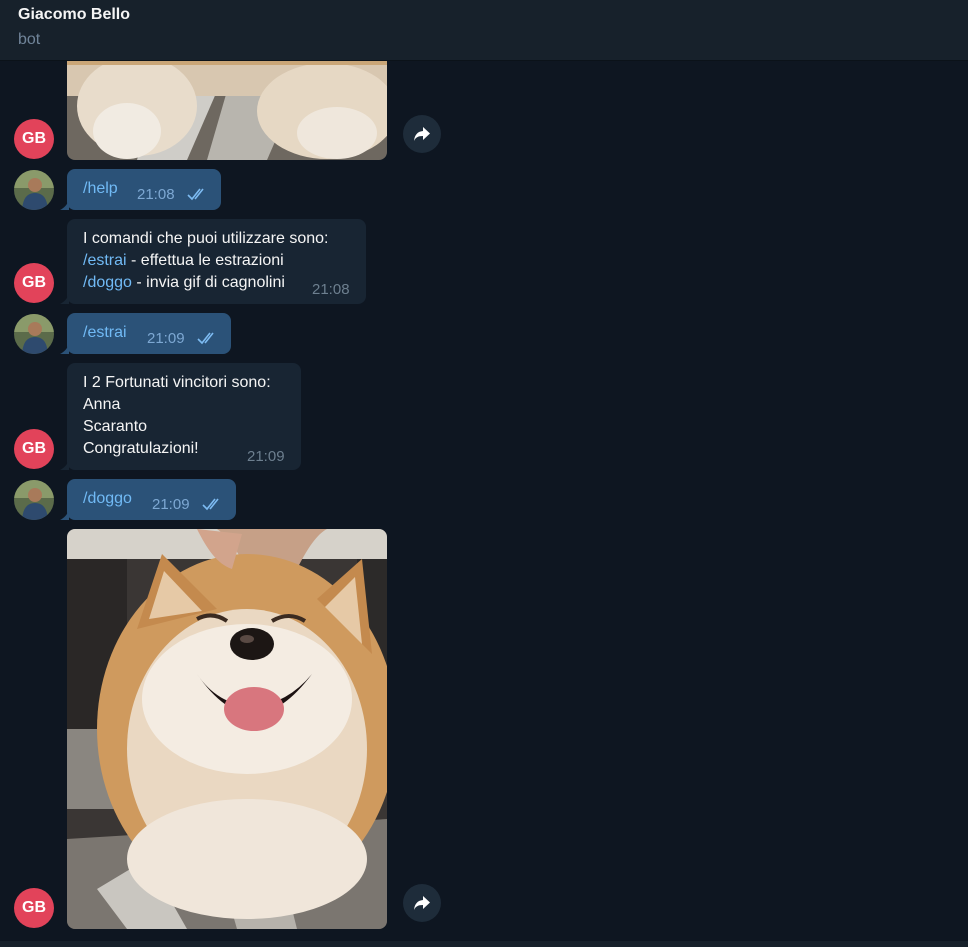 This screenshot has height=947, width=968. I want to click on command-description: - invia gif di cagnolini, so click(208, 282).